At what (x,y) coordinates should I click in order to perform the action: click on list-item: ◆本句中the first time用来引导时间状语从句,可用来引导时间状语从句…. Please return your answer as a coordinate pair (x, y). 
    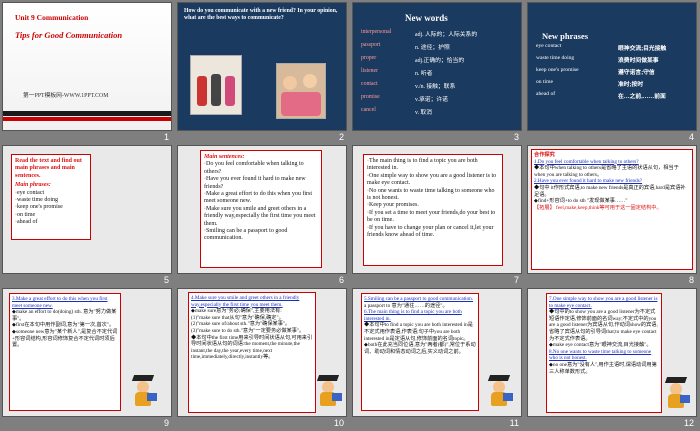
    Looking at the image, I should click on (252, 347).